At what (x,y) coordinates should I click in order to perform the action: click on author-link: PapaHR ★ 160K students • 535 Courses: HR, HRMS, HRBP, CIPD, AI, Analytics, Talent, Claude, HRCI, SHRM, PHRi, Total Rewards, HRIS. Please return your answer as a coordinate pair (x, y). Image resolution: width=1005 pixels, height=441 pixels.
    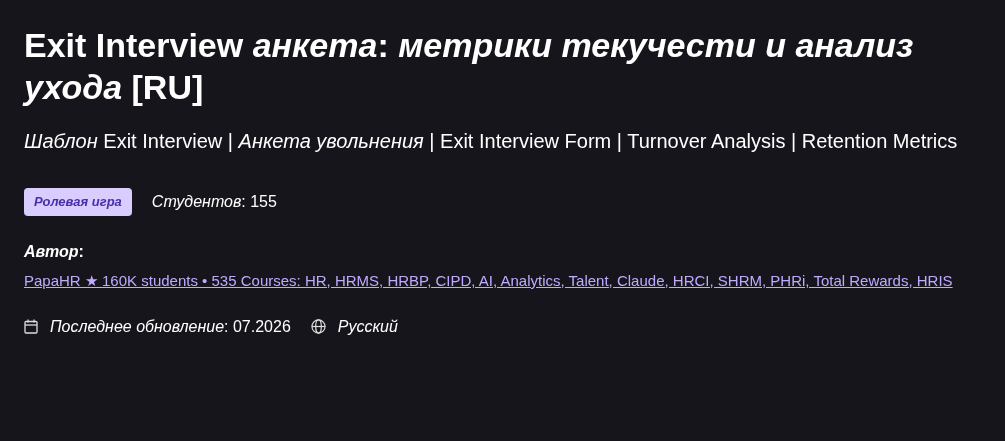
    Looking at the image, I should click on (499, 280).